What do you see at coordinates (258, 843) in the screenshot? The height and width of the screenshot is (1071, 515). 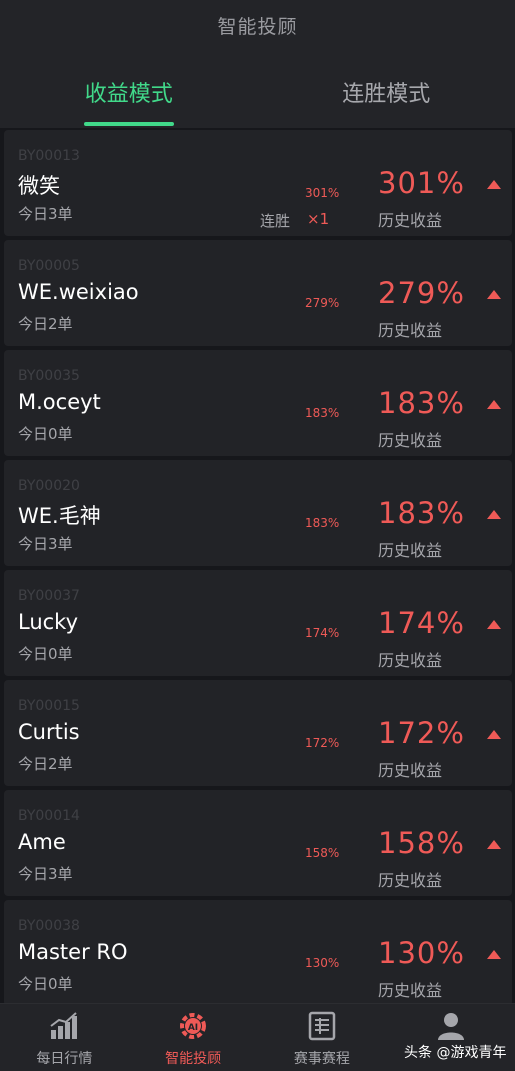 I see `advisor-card: BY00014 Ame 今日3单 158% 158% 历史收益` at bounding box center [258, 843].